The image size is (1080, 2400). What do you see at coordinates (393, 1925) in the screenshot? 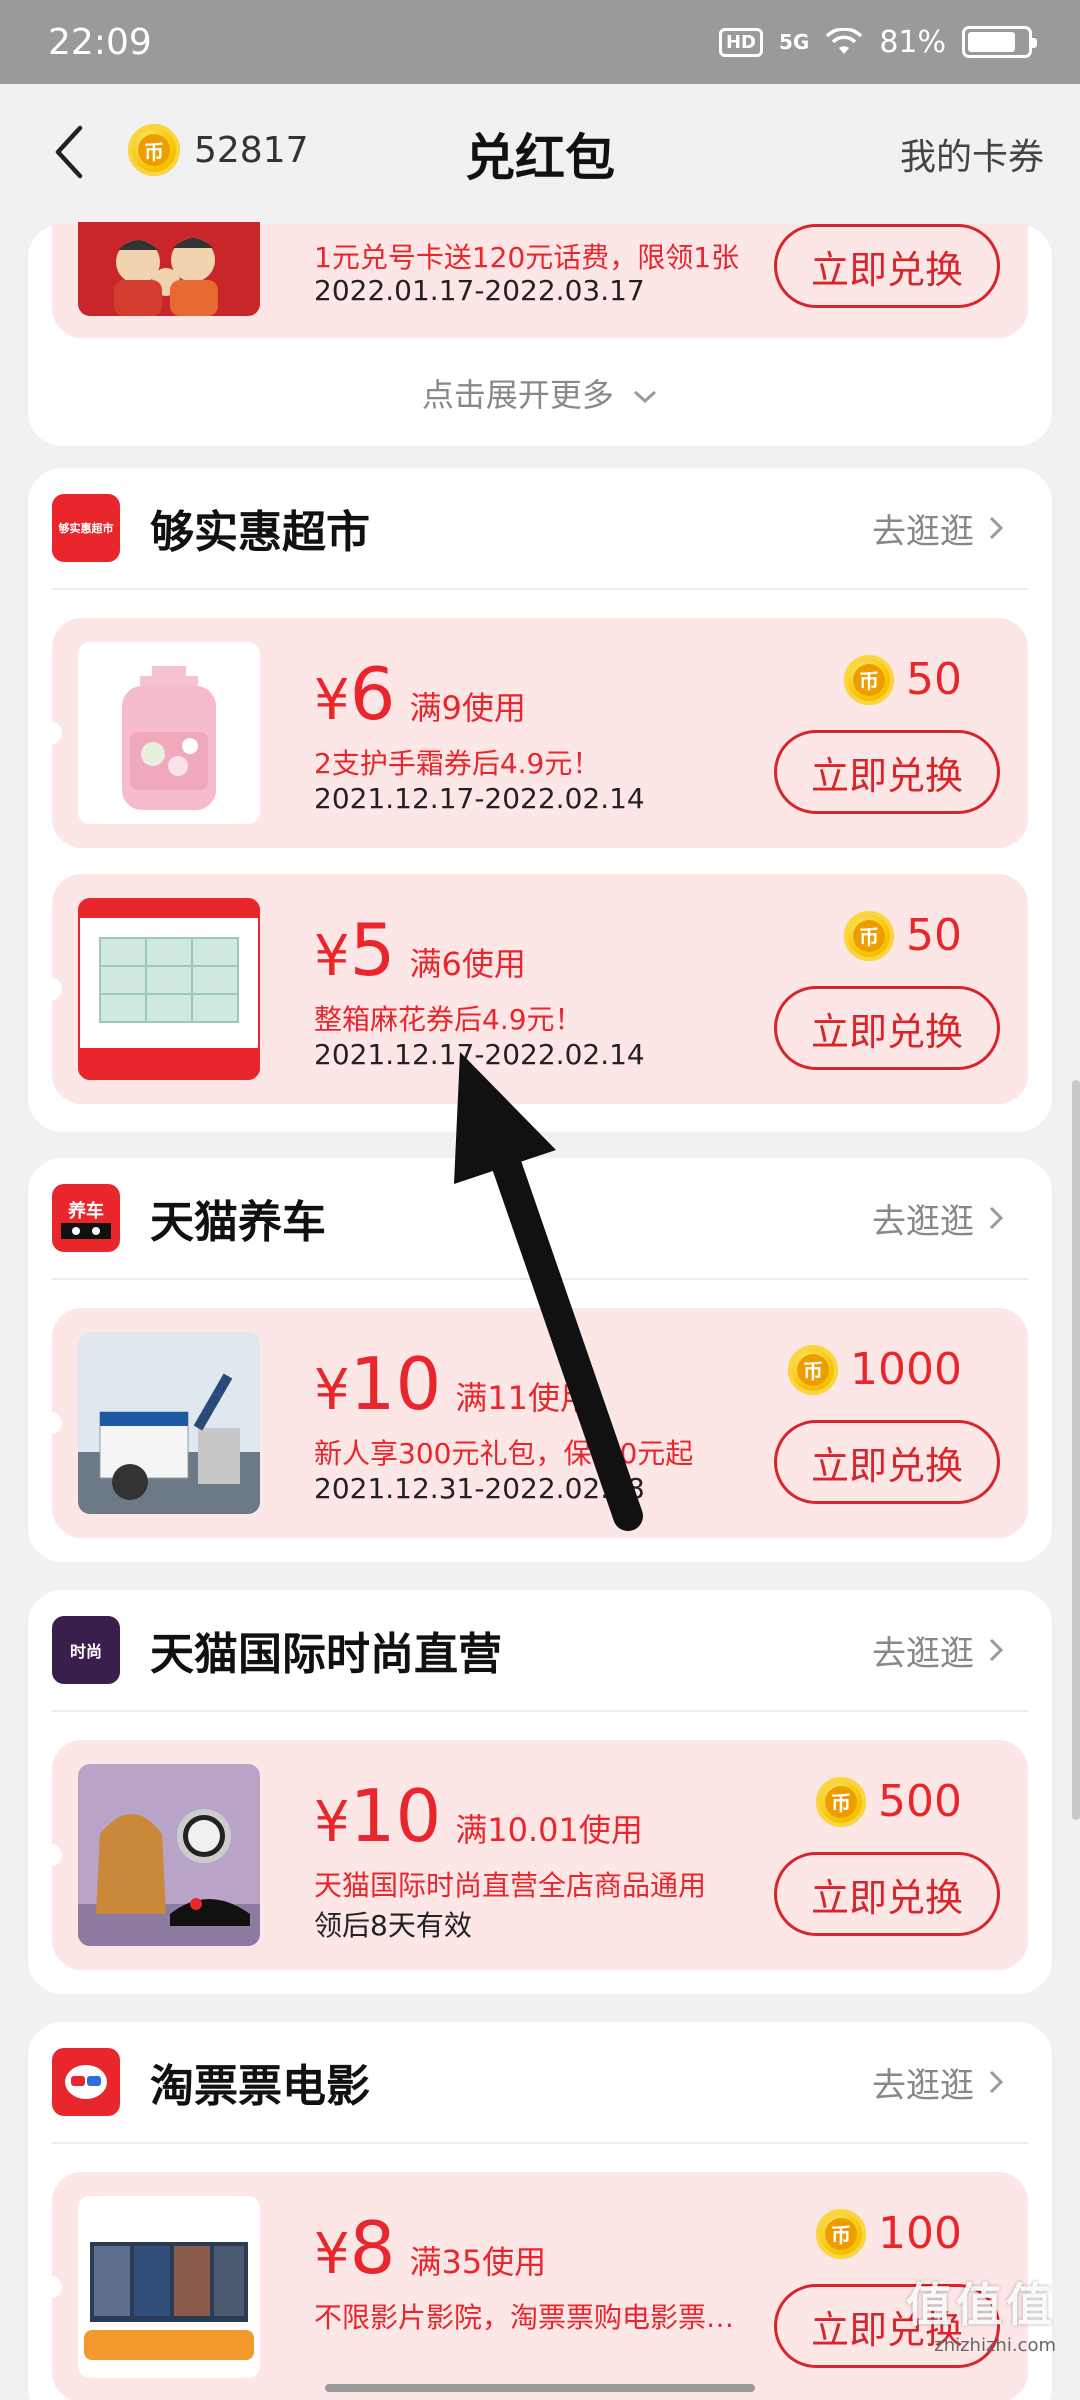
I see `coupon-date: 领后8天有效` at bounding box center [393, 1925].